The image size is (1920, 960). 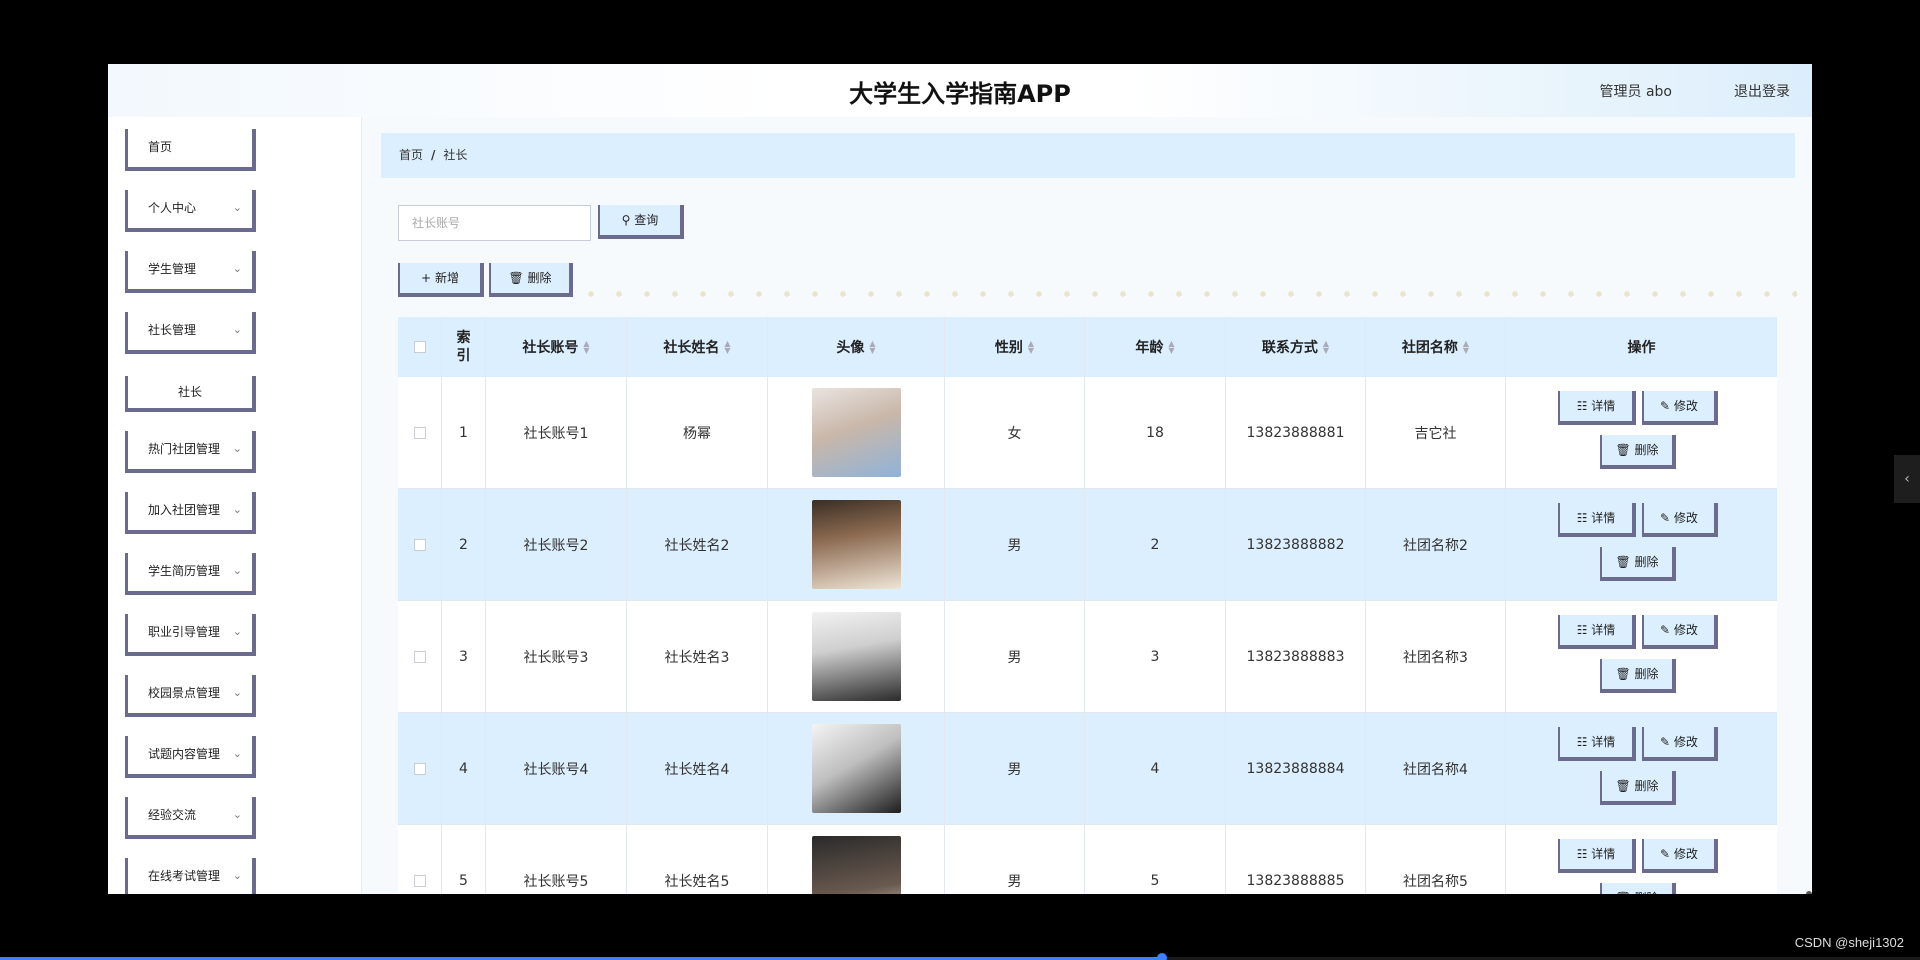 I want to click on sidebar-item-5: 热门社团管理 ⌄, so click(x=190, y=452).